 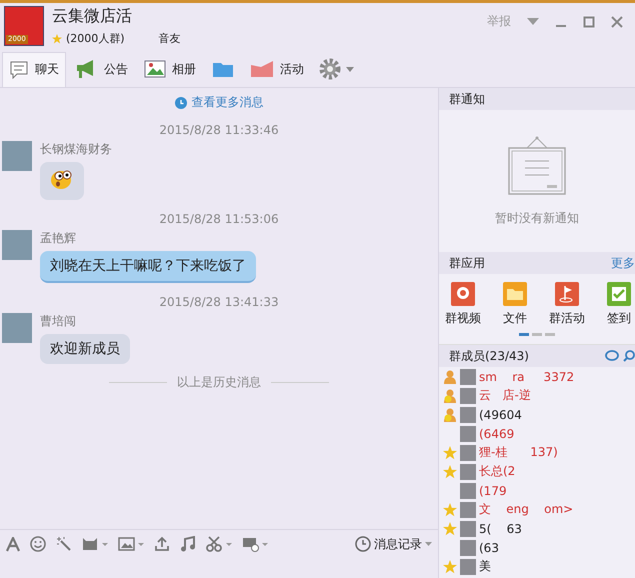 What do you see at coordinates (62, 179) in the screenshot?
I see `emoji-icon` at bounding box center [62, 179].